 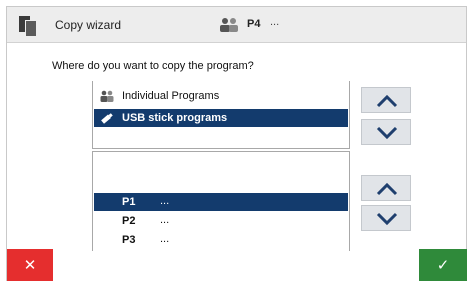 I want to click on destination-scroll-up-button, so click(x=386, y=100).